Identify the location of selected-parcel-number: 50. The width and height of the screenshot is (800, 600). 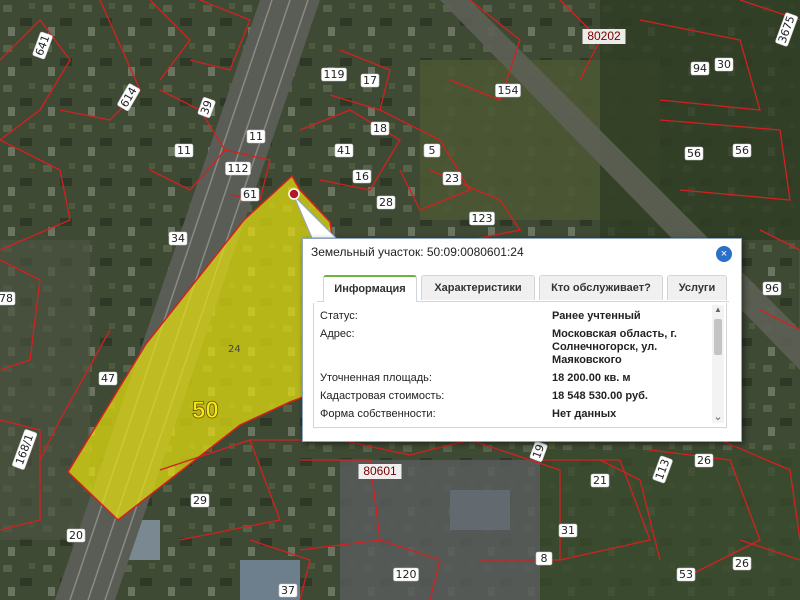
(205, 410).